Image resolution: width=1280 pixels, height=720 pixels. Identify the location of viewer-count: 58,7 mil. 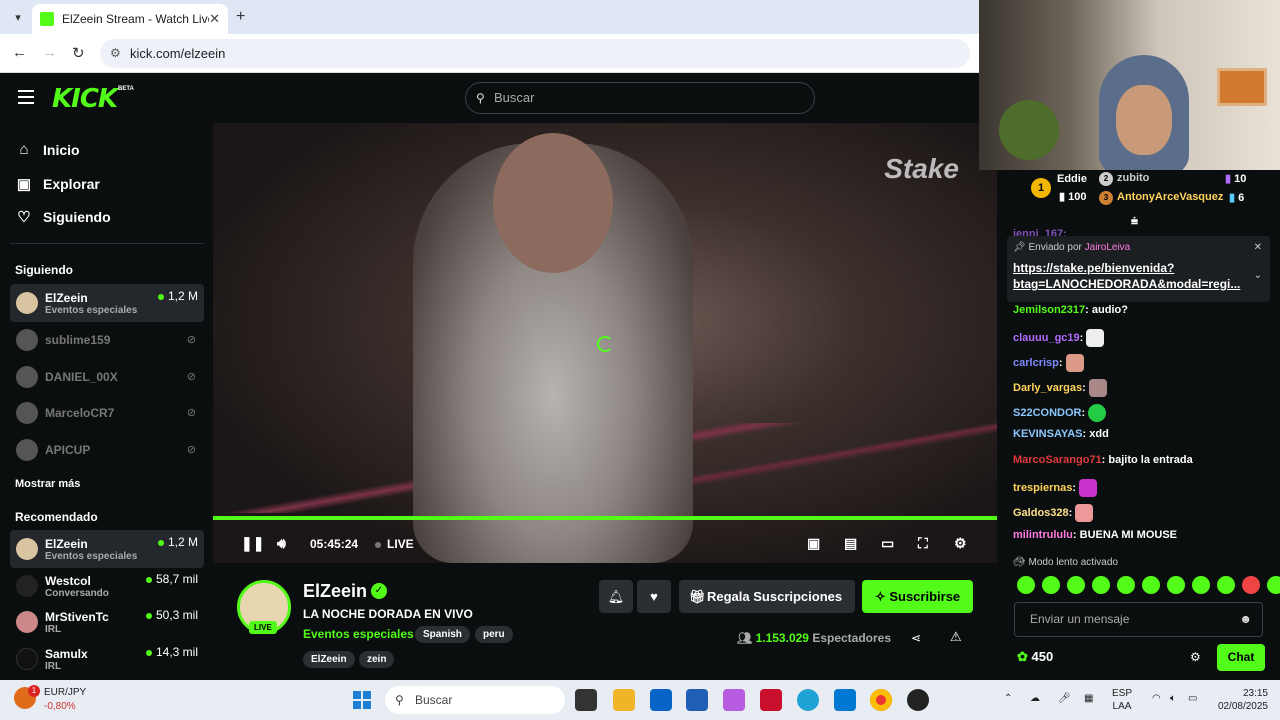
(171, 579).